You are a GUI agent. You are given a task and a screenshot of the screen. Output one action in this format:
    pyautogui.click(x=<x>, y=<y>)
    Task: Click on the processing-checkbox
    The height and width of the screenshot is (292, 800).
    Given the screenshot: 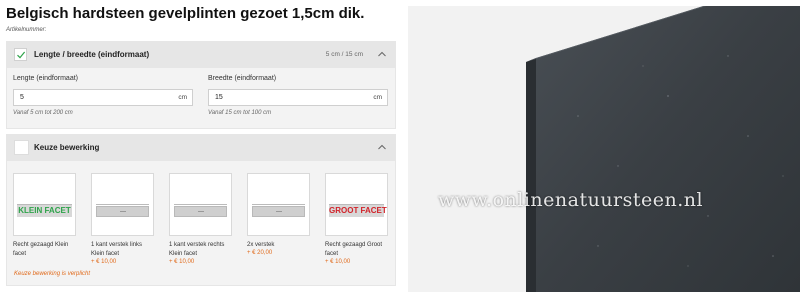 What is the action you would take?
    pyautogui.click(x=21, y=147)
    